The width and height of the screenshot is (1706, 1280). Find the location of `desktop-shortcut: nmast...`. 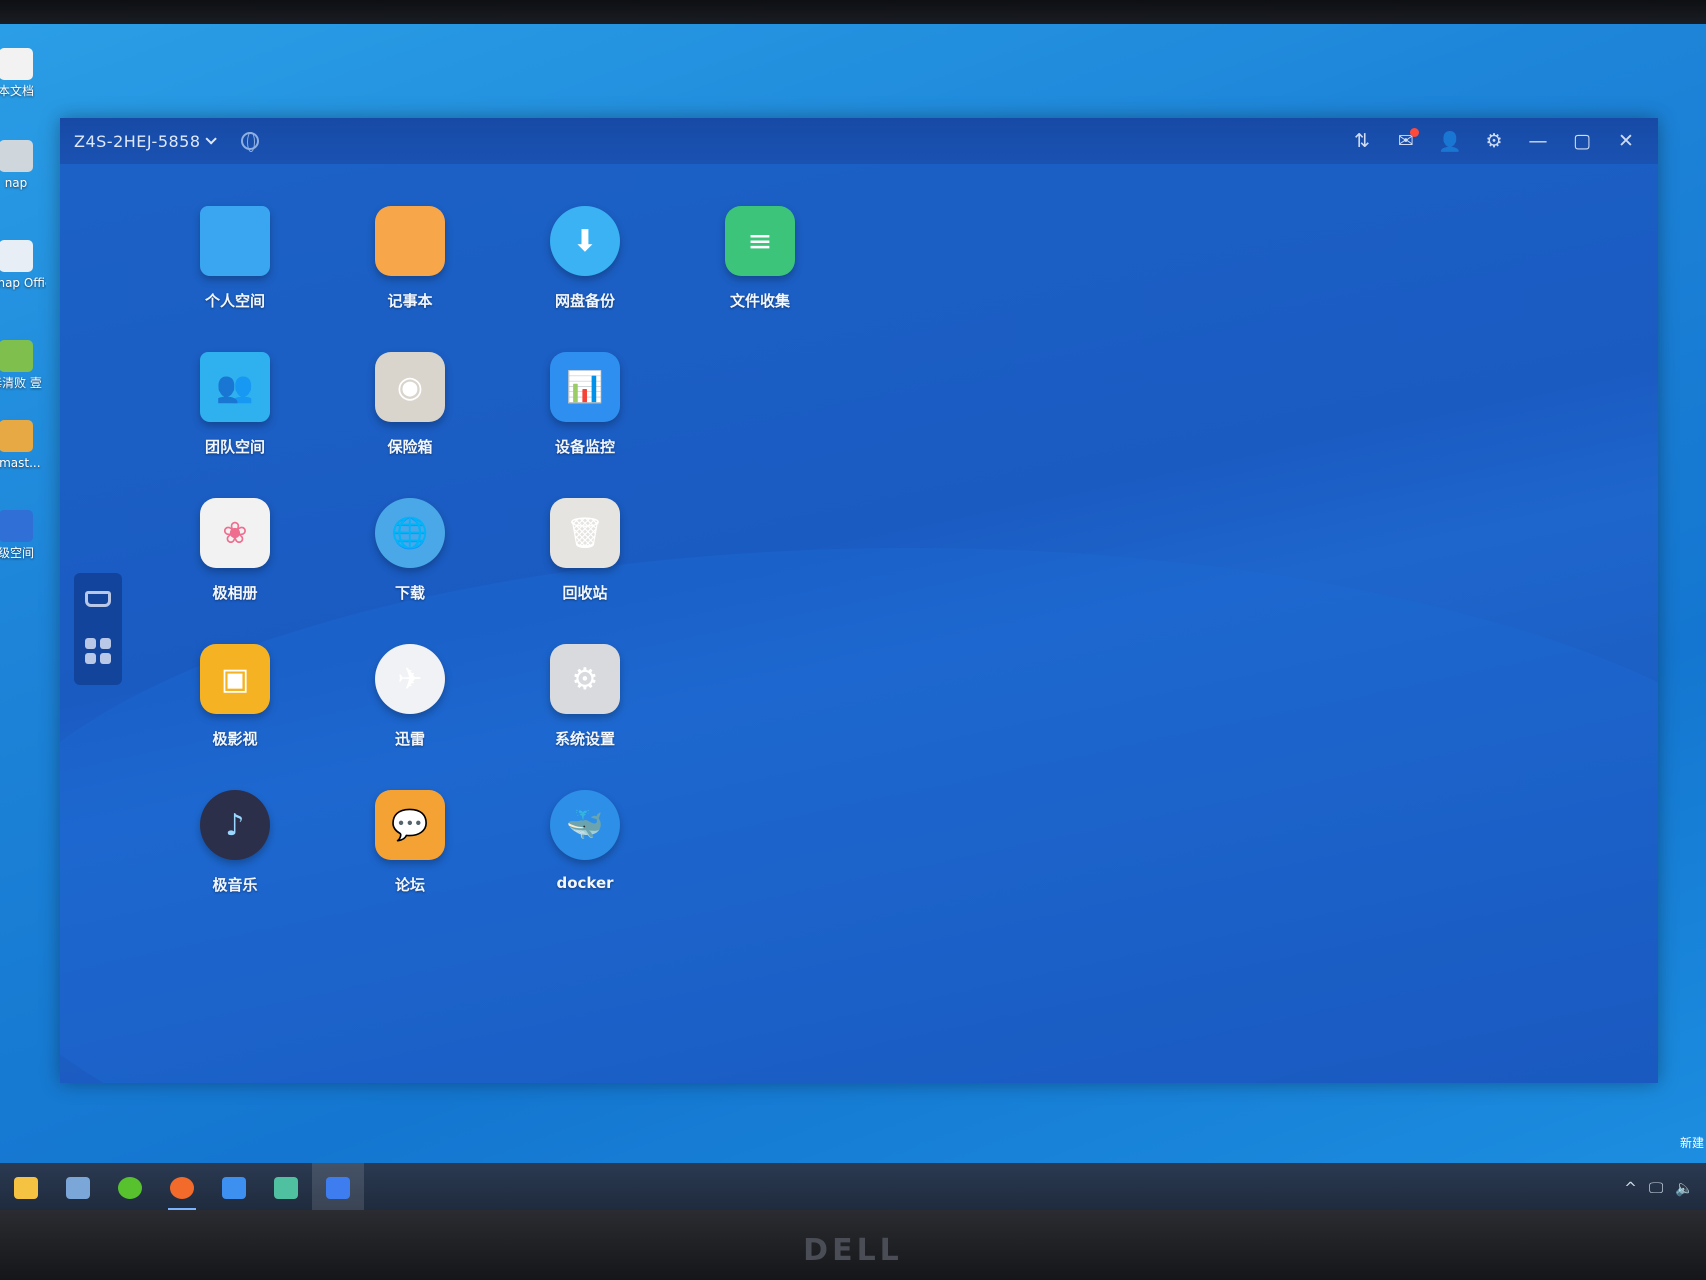

desktop-shortcut: nmast... is located at coordinates (23, 445).